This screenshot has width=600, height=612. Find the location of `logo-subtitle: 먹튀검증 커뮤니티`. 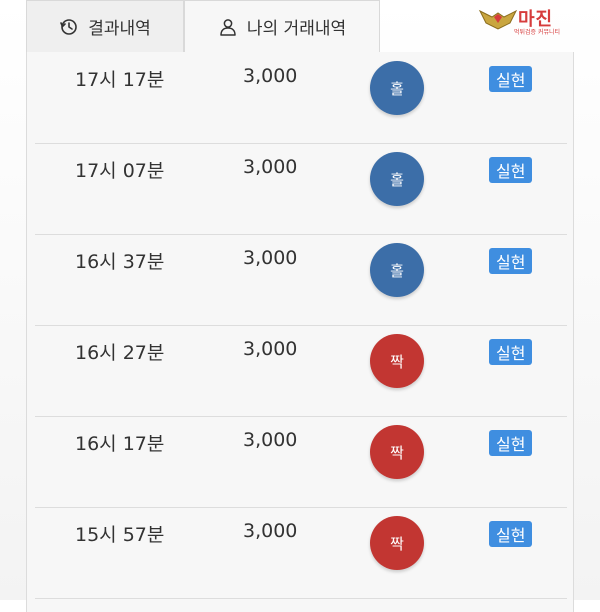

logo-subtitle: 먹튀검증 커뮤니티 is located at coordinates (537, 32).